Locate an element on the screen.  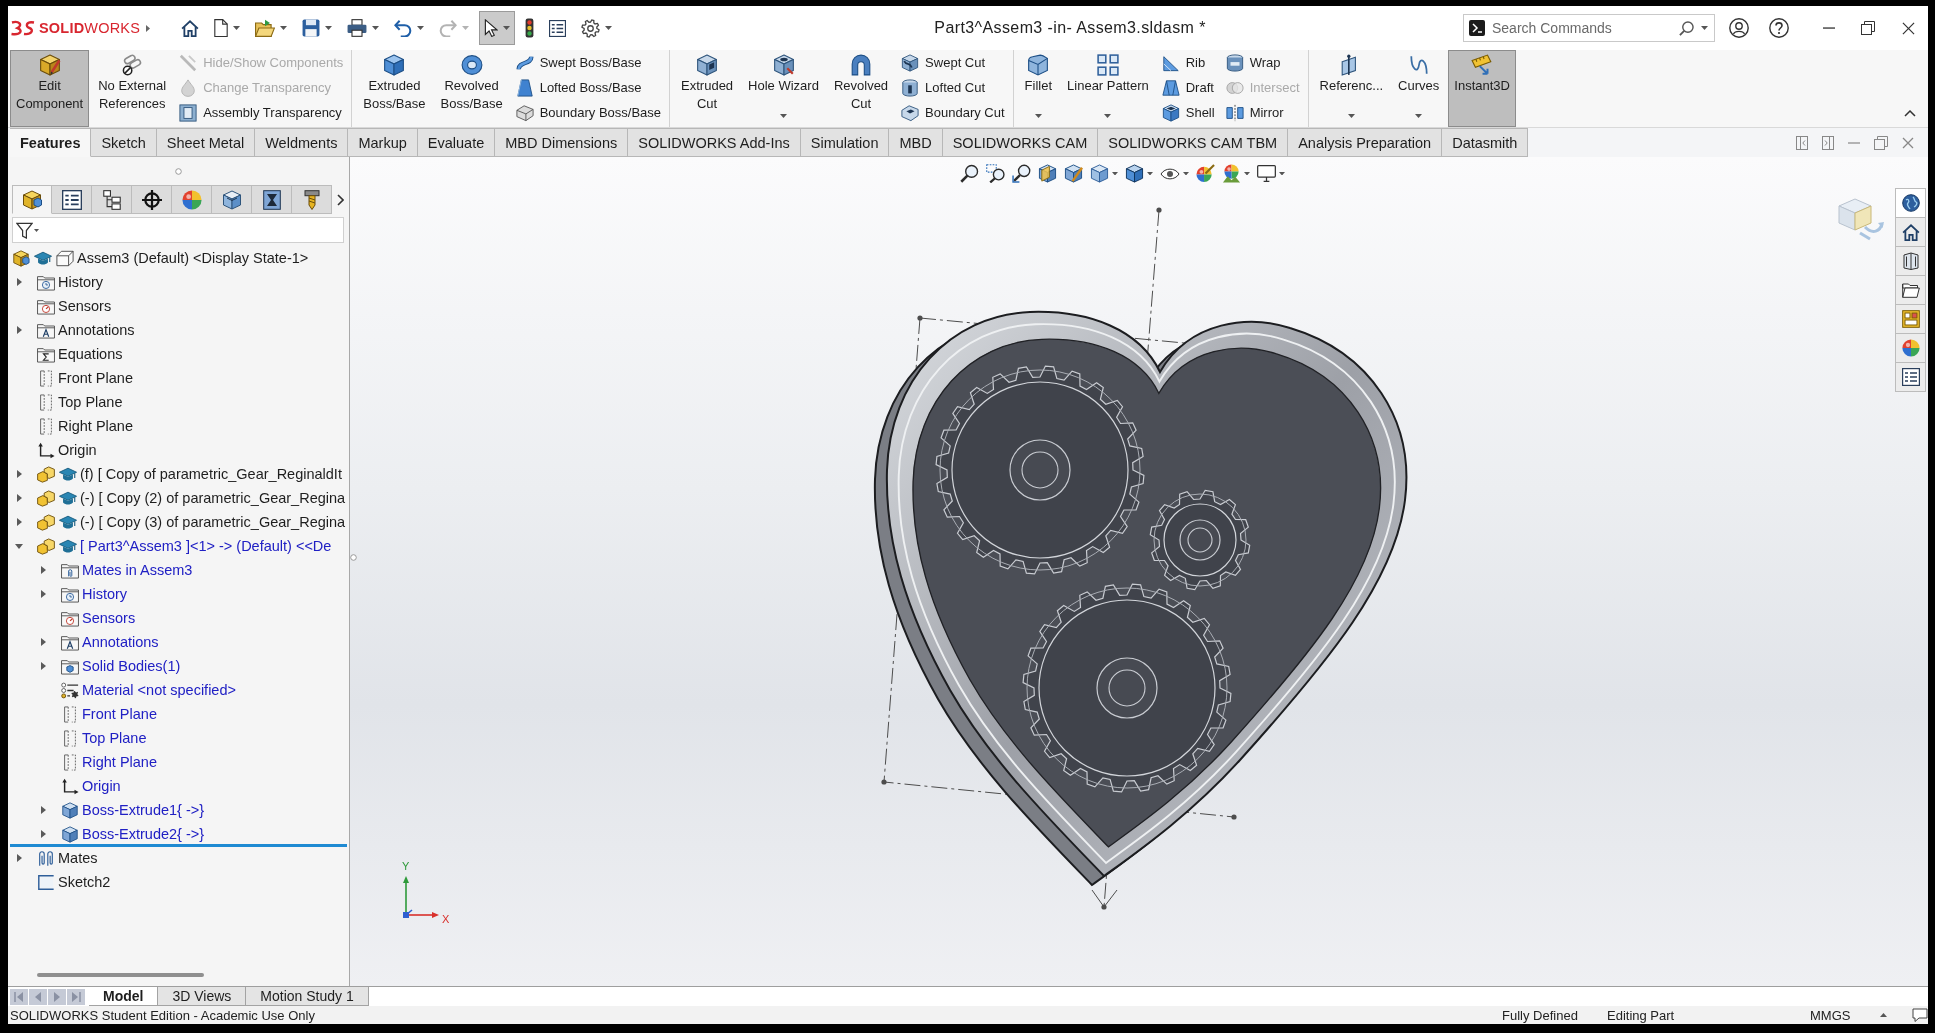
tree-item: Mates in Assem3 is located at coordinates (137, 570).